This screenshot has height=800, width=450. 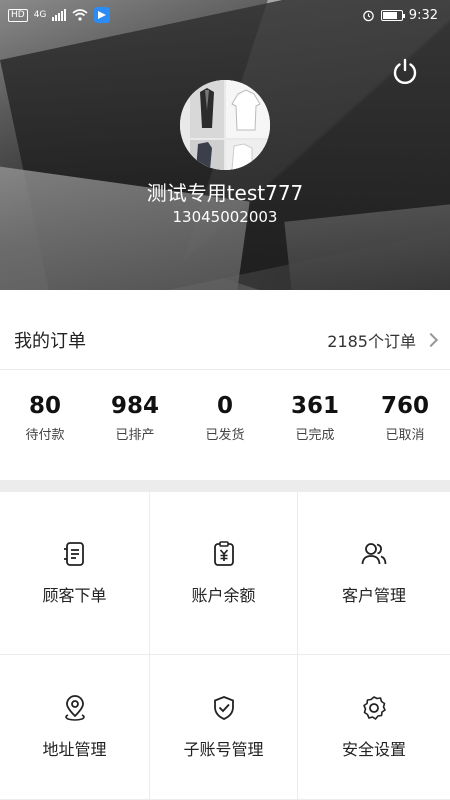 What do you see at coordinates (225, 193) in the screenshot?
I see `user-name: 测试专用test777` at bounding box center [225, 193].